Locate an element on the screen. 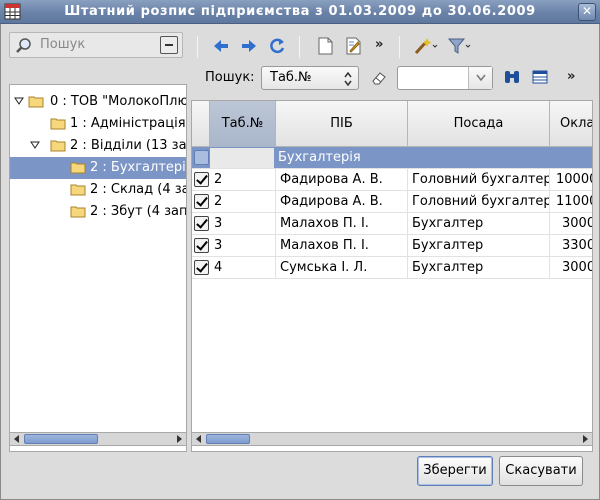  arrow-left-icon is located at coordinates (221, 46).